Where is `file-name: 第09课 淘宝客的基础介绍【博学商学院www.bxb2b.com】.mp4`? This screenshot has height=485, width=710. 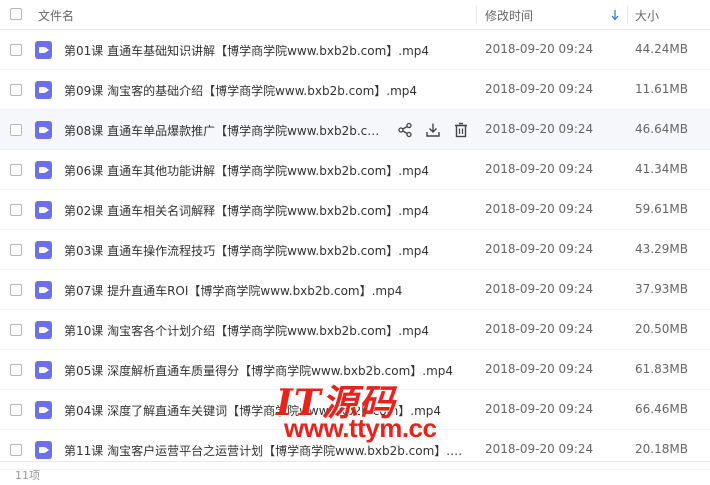 file-name: 第09课 淘宝客的基础介绍【博学商学院www.bxb2b.com】.mp4 is located at coordinates (266, 90).